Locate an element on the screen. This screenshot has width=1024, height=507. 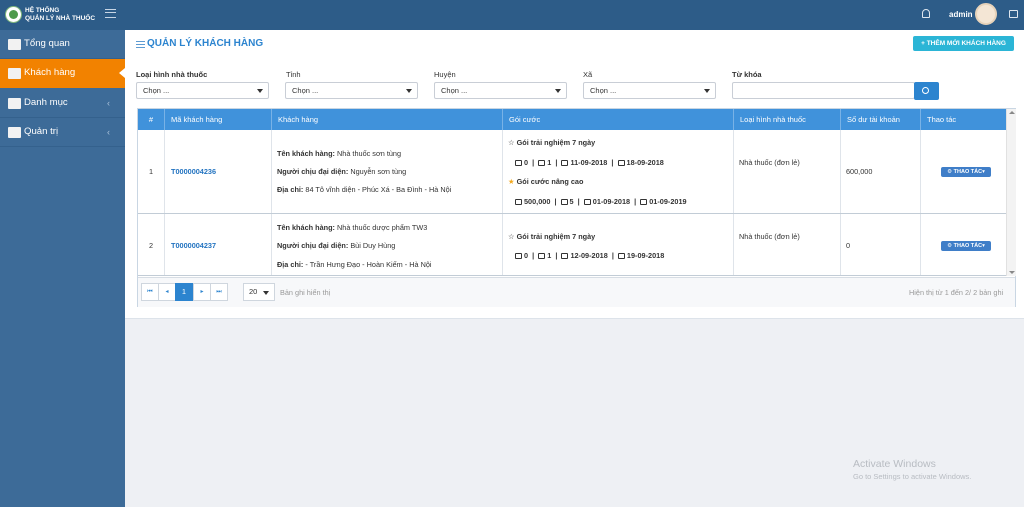
brand-line-1: HỆ THỐNG is located at coordinates (42, 10).